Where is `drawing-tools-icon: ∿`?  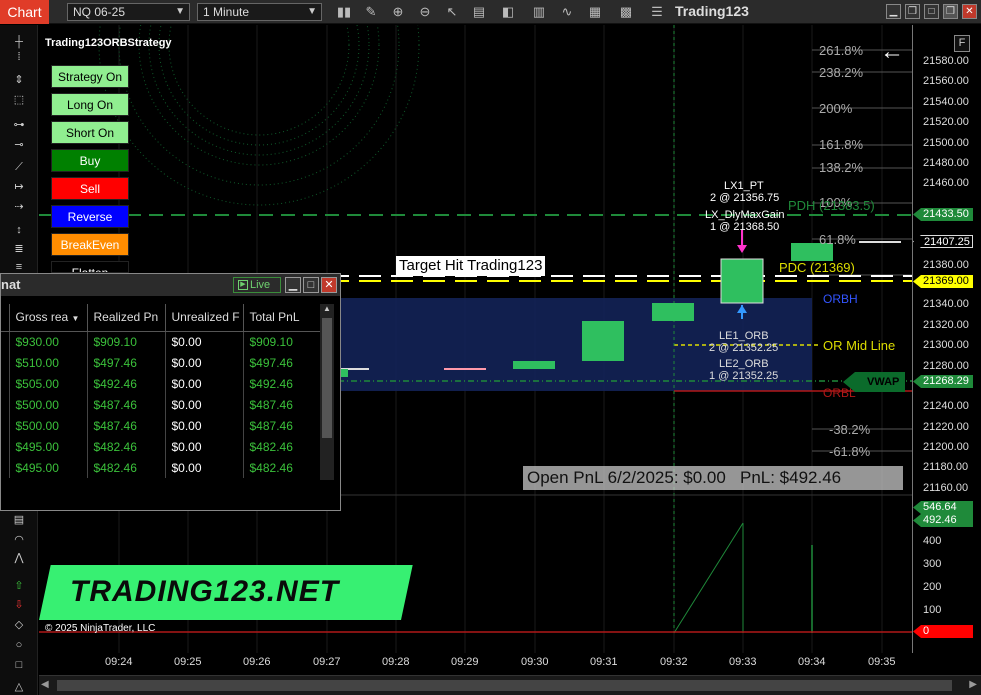 drawing-tools-icon: ∿ is located at coordinates (567, 12).